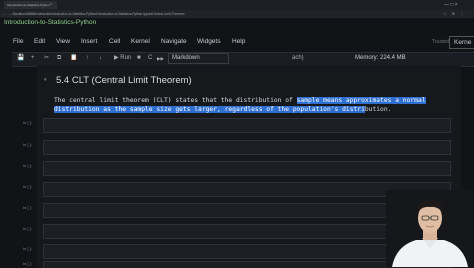  What do you see at coordinates (150, 58) in the screenshot?
I see `restart-icon: C` at bounding box center [150, 58].